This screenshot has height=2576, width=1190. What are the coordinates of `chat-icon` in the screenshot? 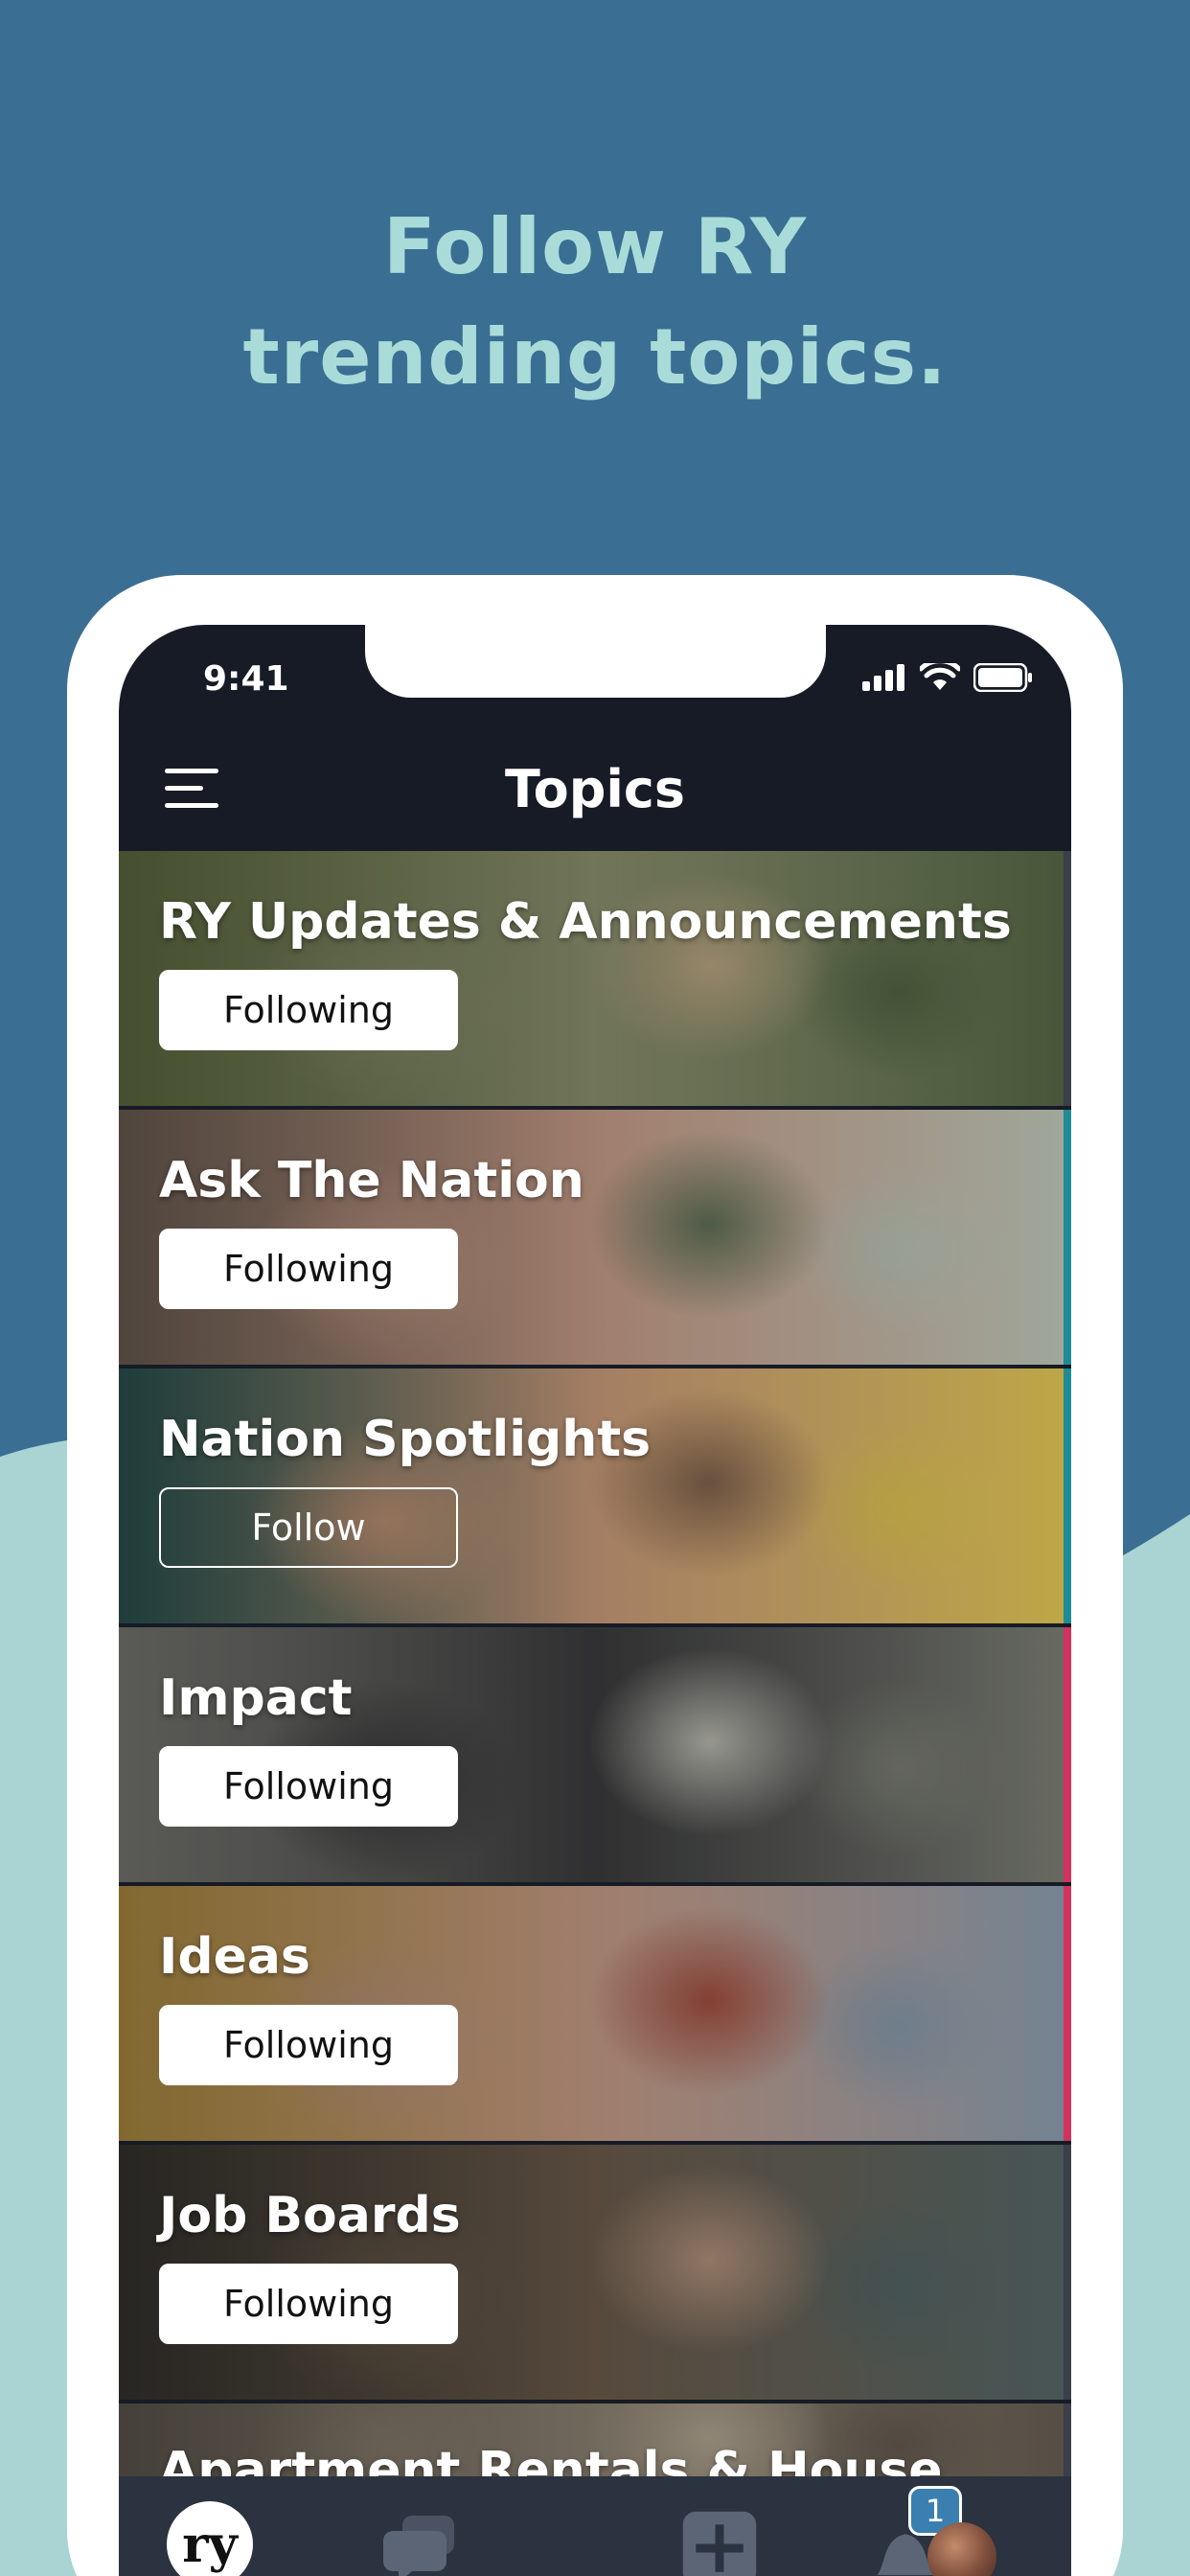 It's located at (422, 2540).